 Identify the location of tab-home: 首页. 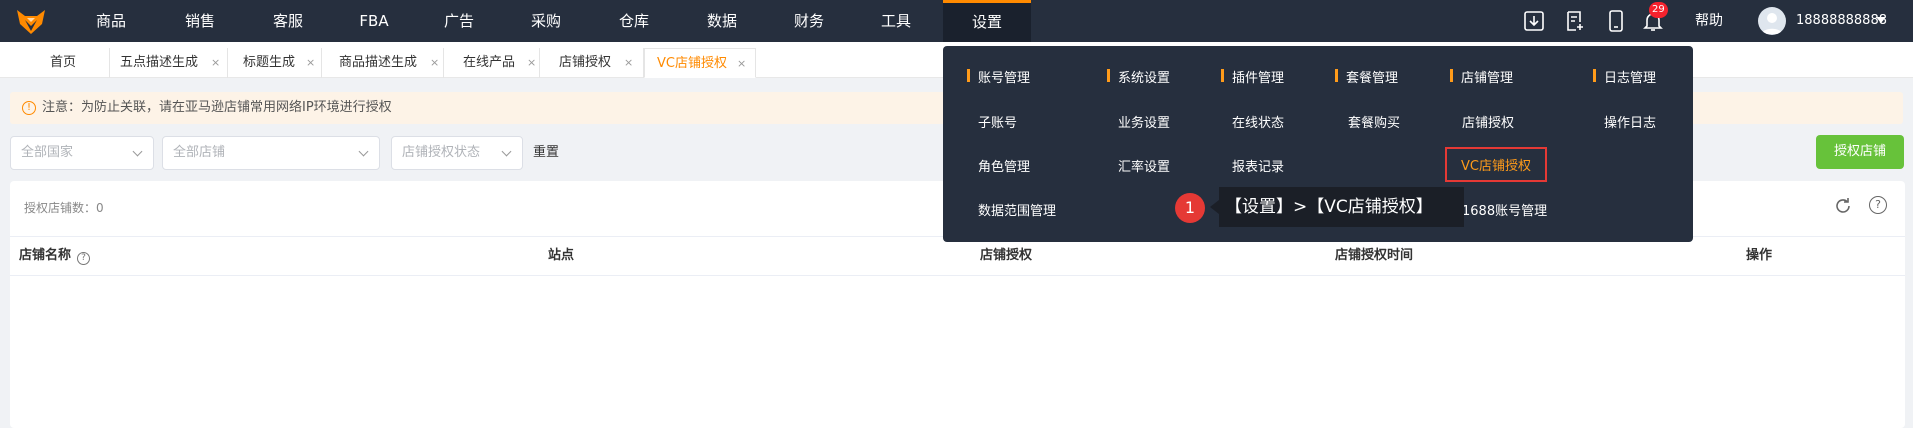
(55, 63).